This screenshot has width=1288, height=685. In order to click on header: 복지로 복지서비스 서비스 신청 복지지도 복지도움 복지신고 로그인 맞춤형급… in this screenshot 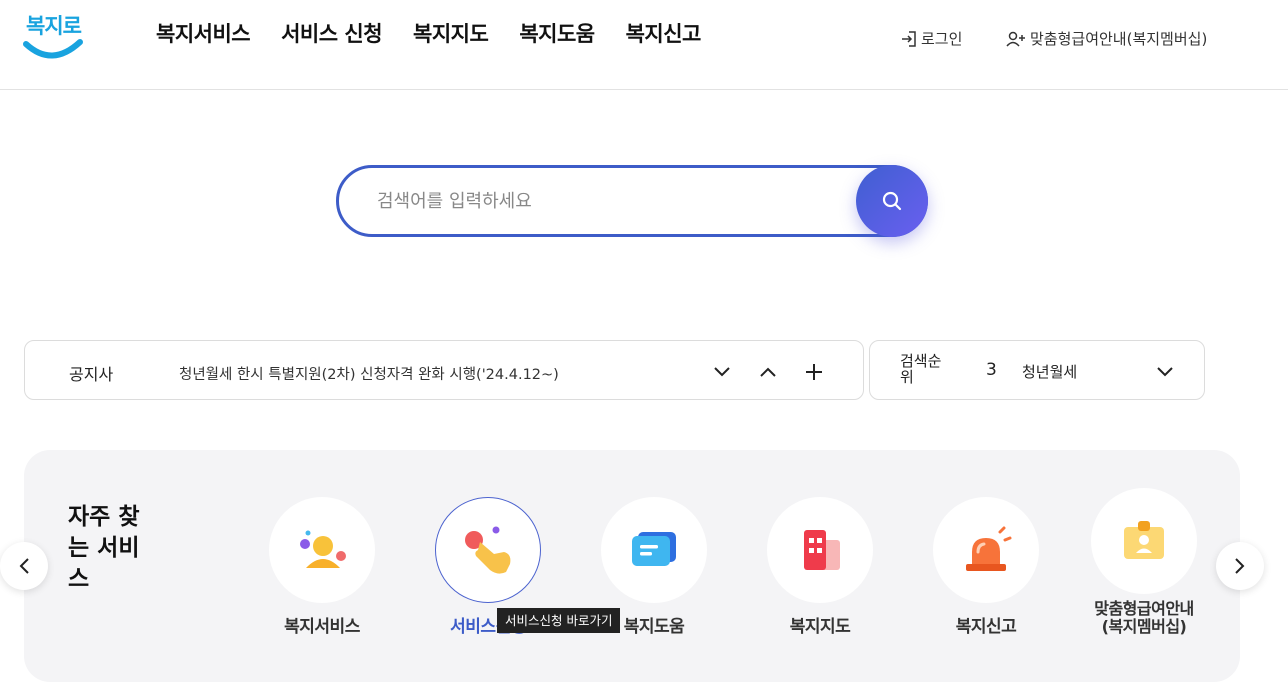, I will do `click(644, 45)`.